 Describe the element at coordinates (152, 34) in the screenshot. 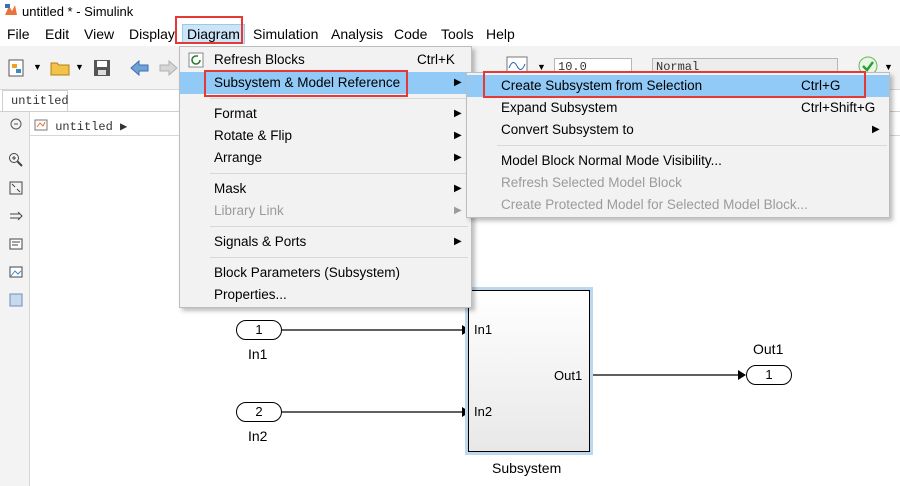

I see `menu-display: Display` at that location.